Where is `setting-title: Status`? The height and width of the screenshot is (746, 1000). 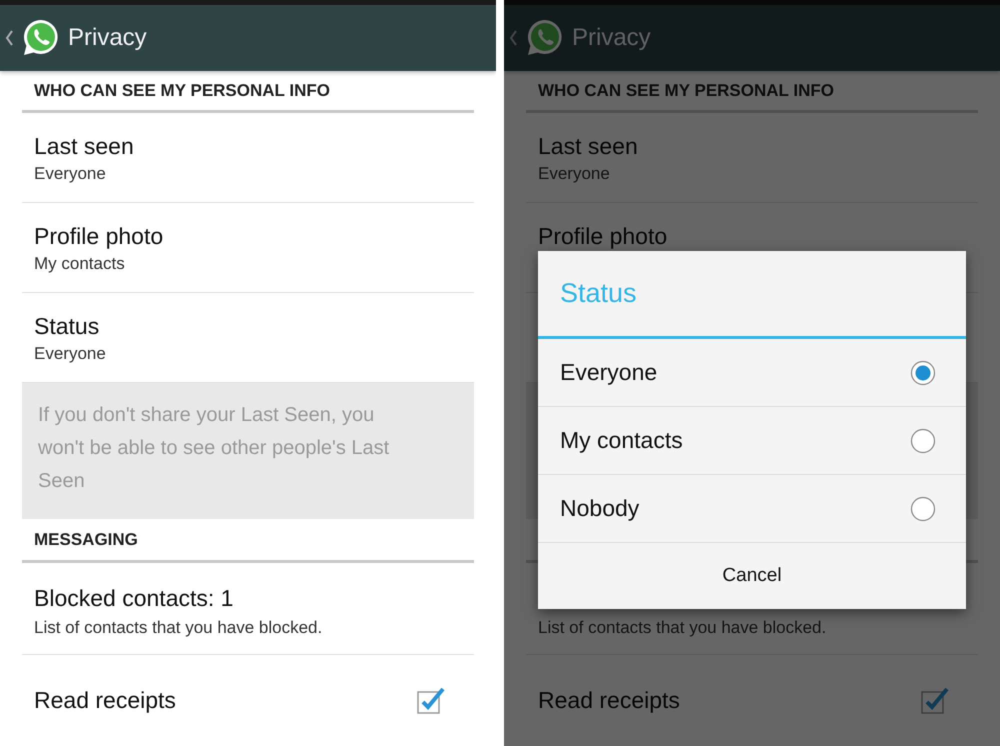
setting-title: Status is located at coordinates (67, 326).